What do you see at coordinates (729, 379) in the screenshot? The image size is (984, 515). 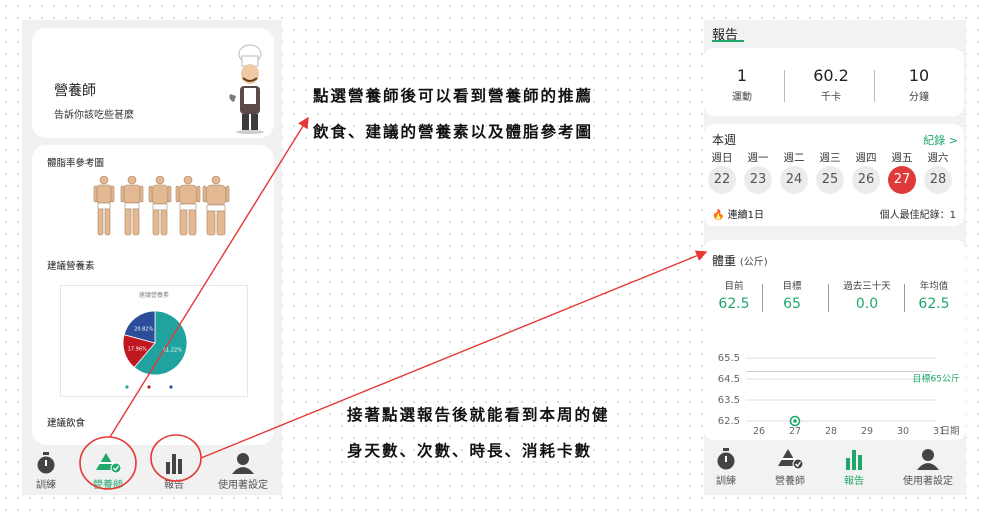 I see `y-tick-label: 64.5` at bounding box center [729, 379].